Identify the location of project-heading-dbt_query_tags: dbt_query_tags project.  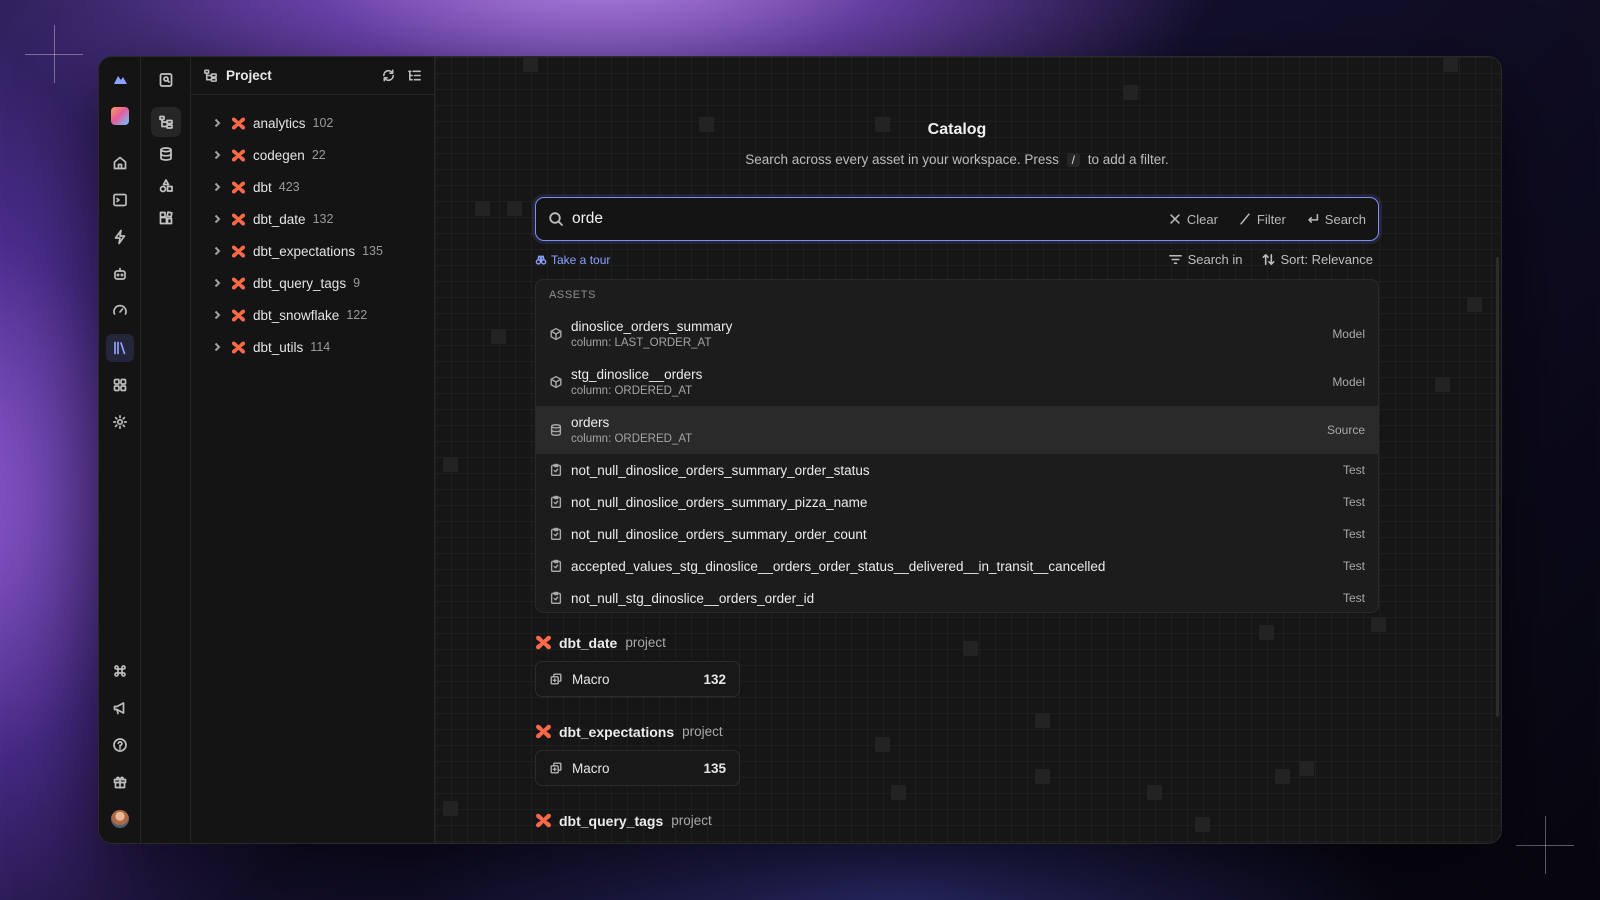
(623, 820).